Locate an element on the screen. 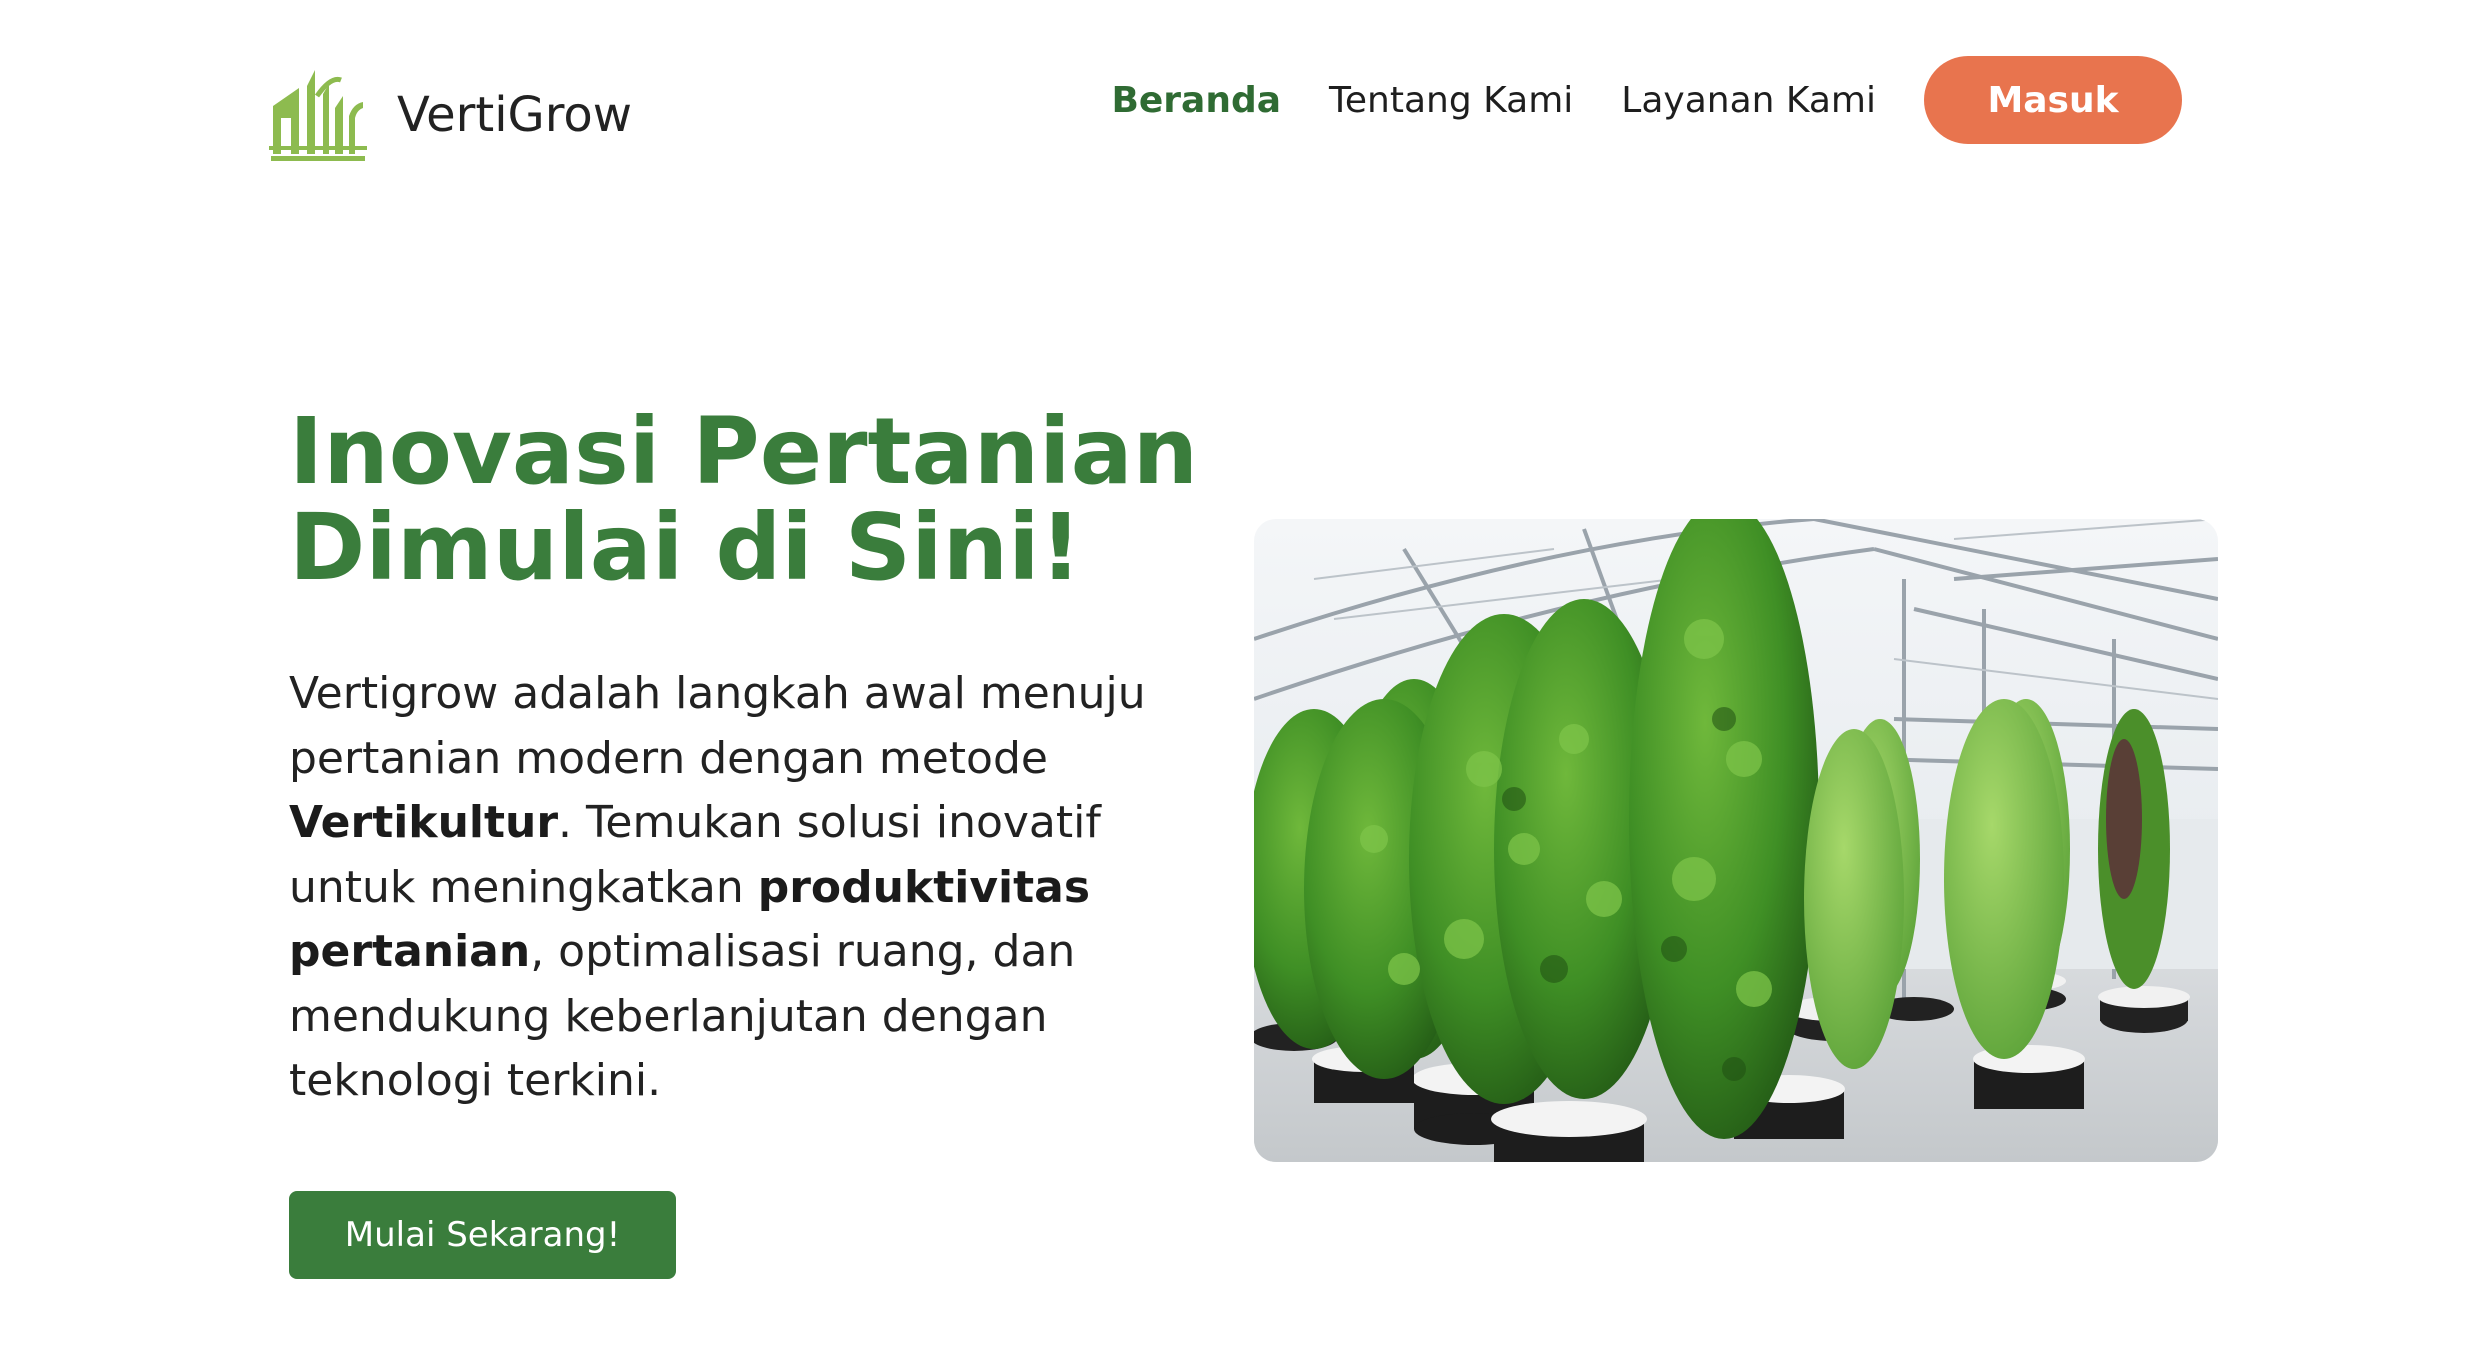 The width and height of the screenshot is (2489, 1349). desc-line-3: Vertikultur. Temukan solusi inovatif is located at coordinates (695, 822).